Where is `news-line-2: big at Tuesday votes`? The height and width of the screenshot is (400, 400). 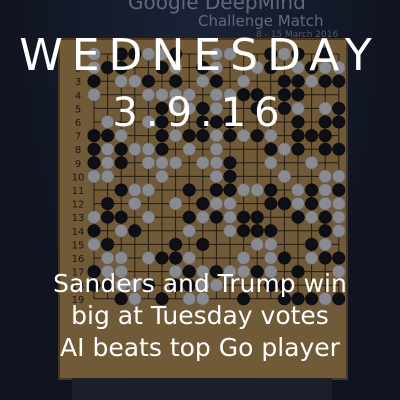 news-line-2: big at Tuesday votes is located at coordinates (200, 315).